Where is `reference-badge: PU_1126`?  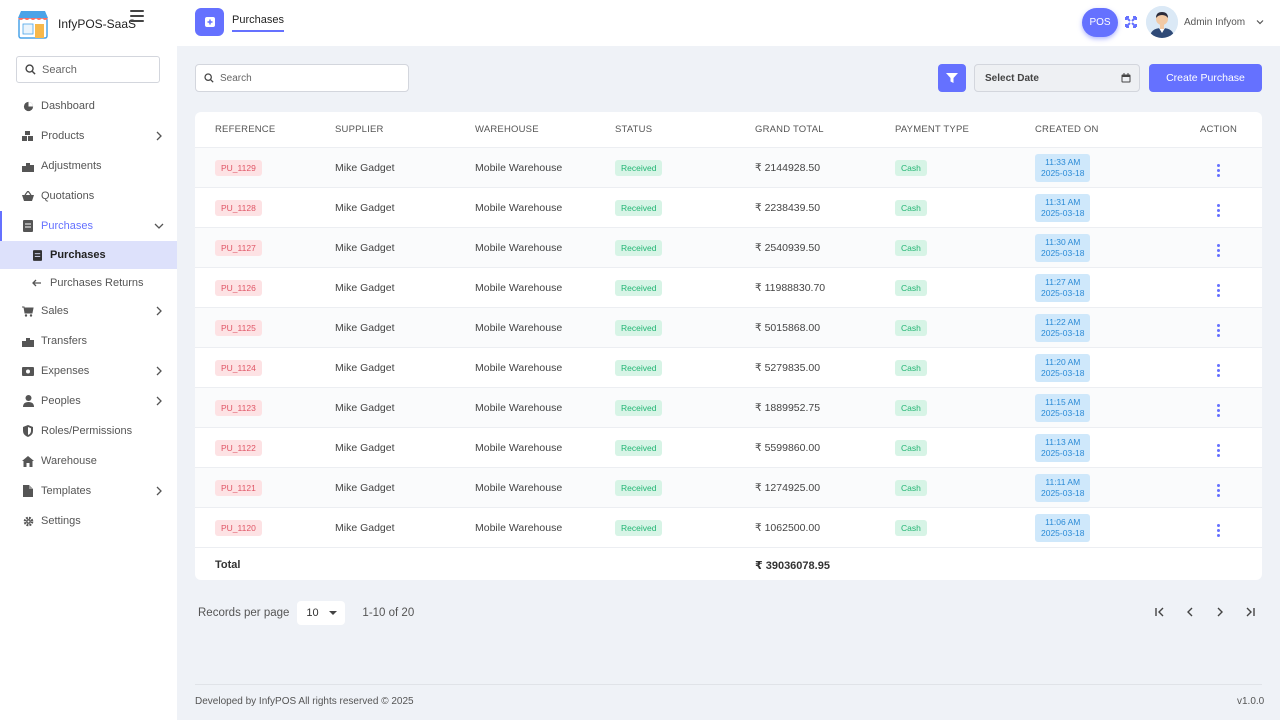
reference-badge: PU_1126 is located at coordinates (238, 287).